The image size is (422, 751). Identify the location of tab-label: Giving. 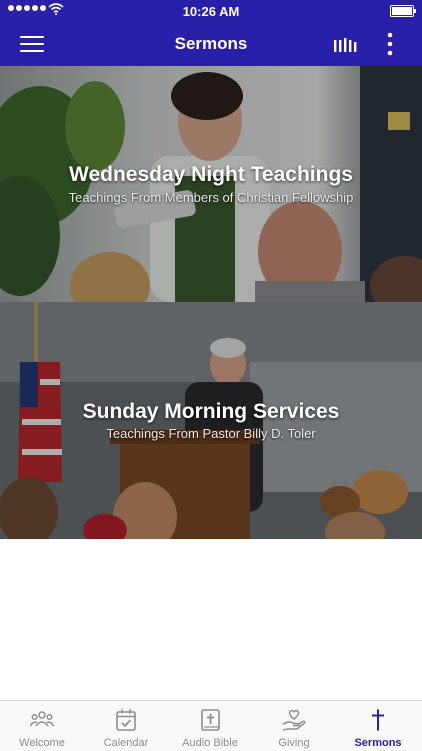
(294, 743).